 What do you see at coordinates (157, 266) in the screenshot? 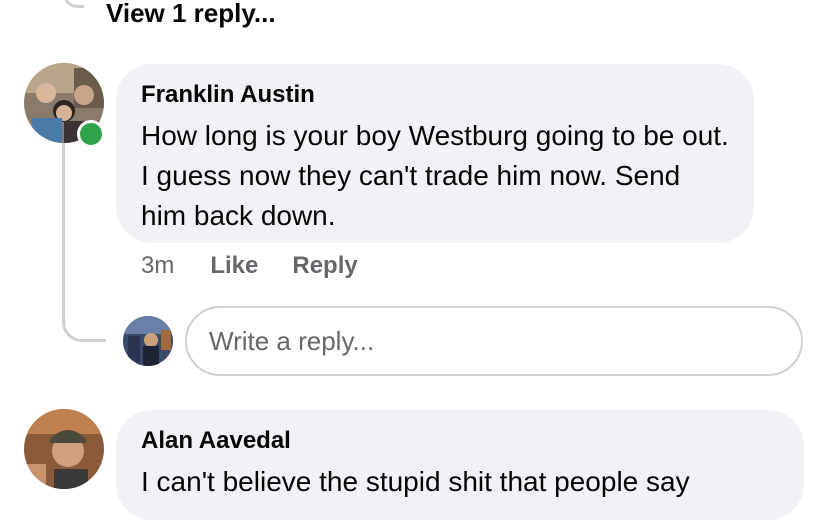
I see `comment-timestamp: 3m` at bounding box center [157, 266].